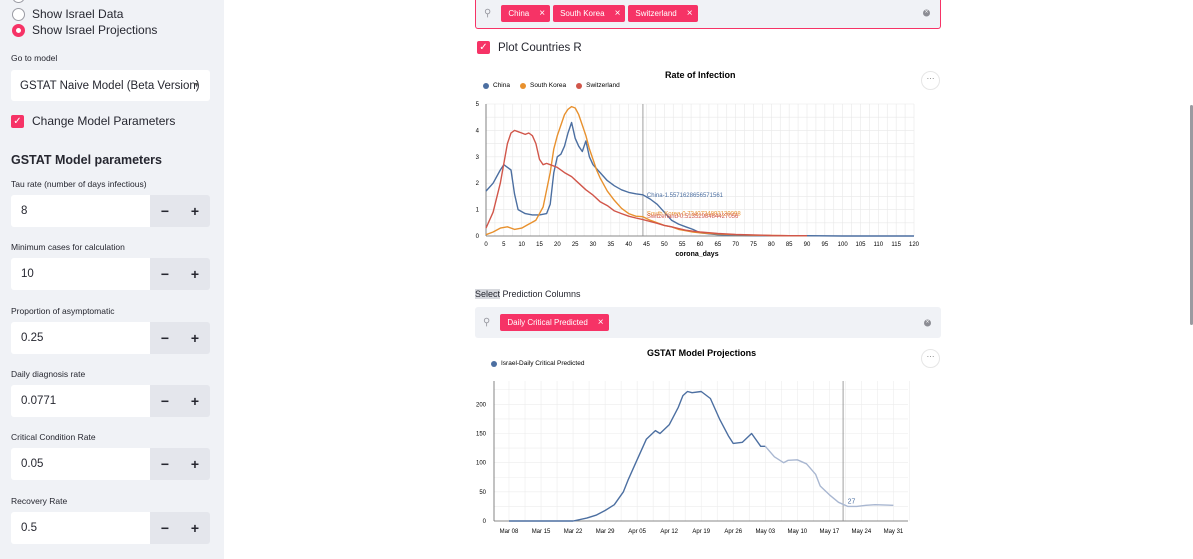  What do you see at coordinates (708, 322) in the screenshot?
I see `prediction-columns-multiselect: ⚲ Daily Critical Predicted × ×` at bounding box center [708, 322].